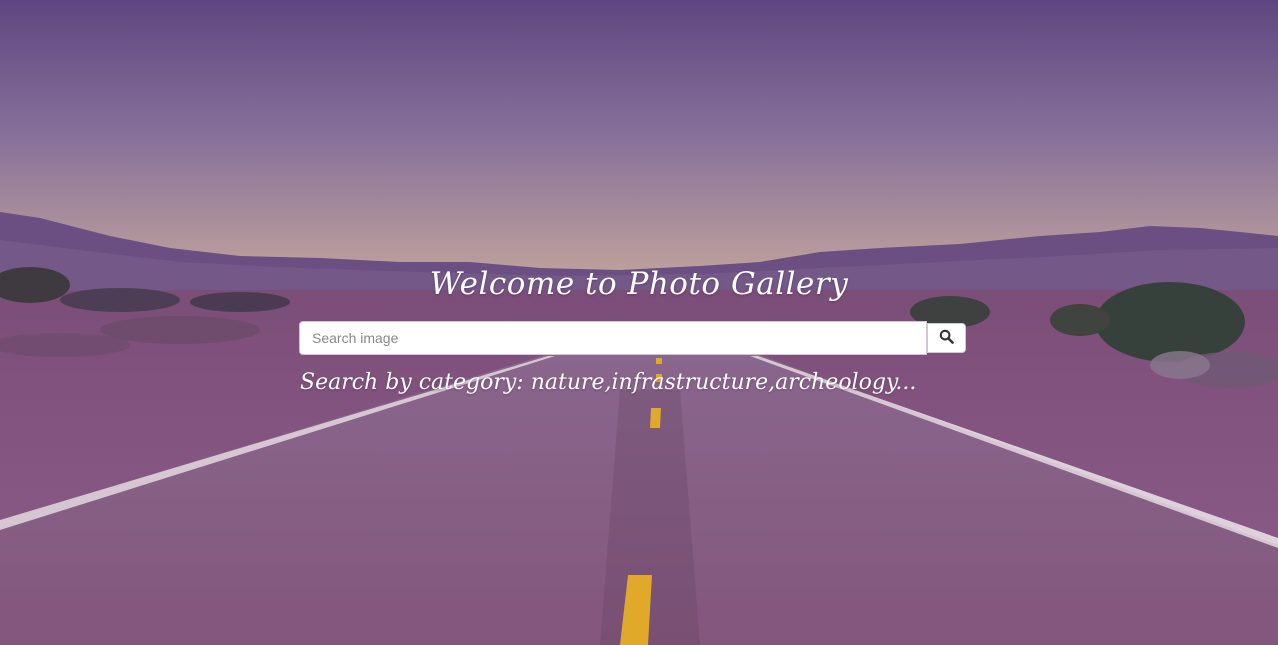 This screenshot has height=645, width=1278. What do you see at coordinates (613, 338) in the screenshot?
I see `search-input` at bounding box center [613, 338].